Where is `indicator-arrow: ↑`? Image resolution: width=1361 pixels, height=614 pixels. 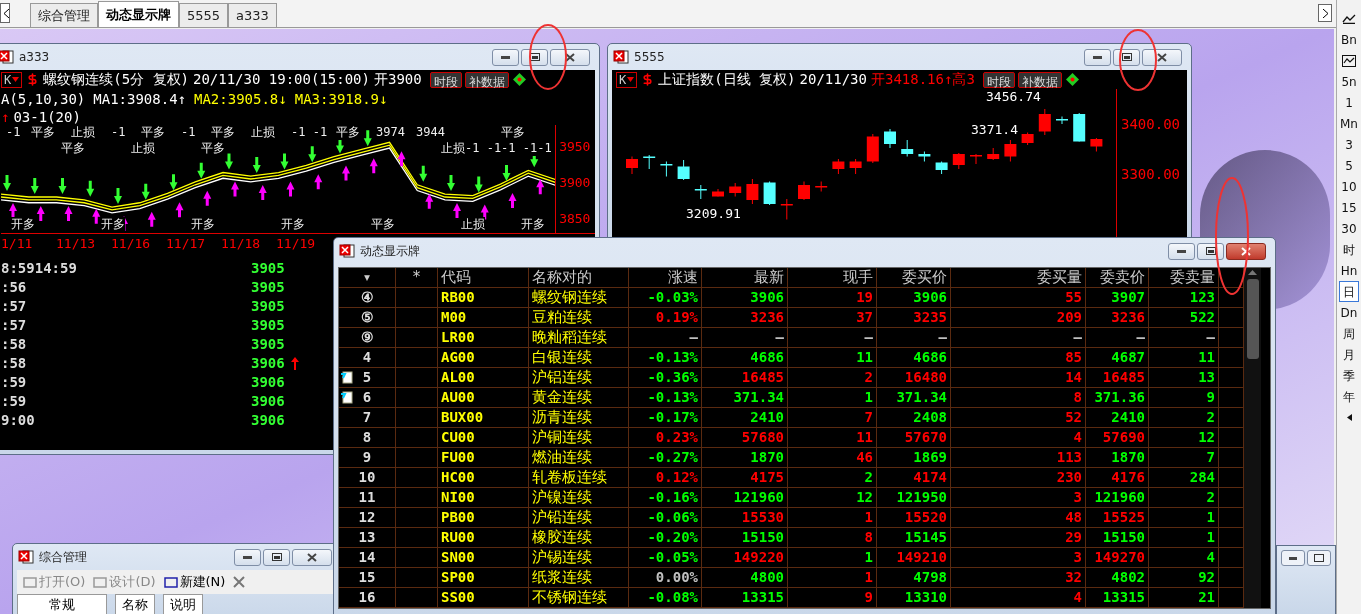
indicator-arrow: ↑ is located at coordinates (5, 116).